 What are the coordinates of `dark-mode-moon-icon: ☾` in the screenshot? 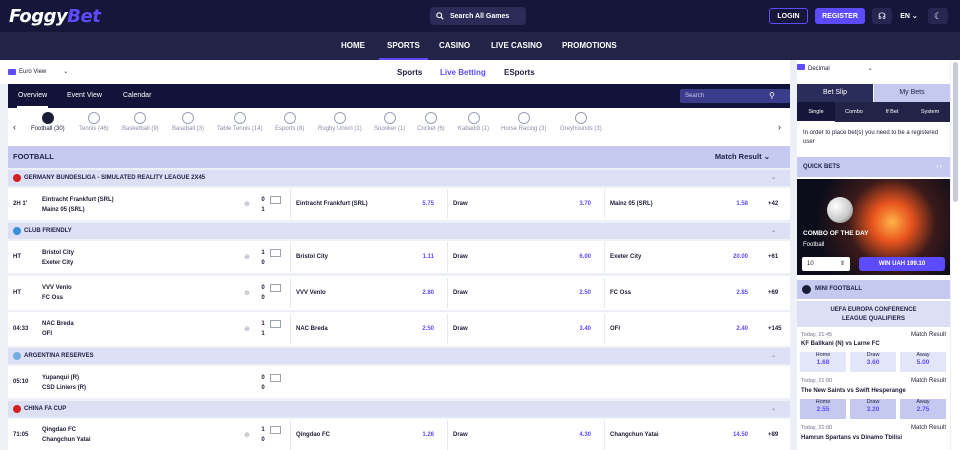 It's located at (938, 16).